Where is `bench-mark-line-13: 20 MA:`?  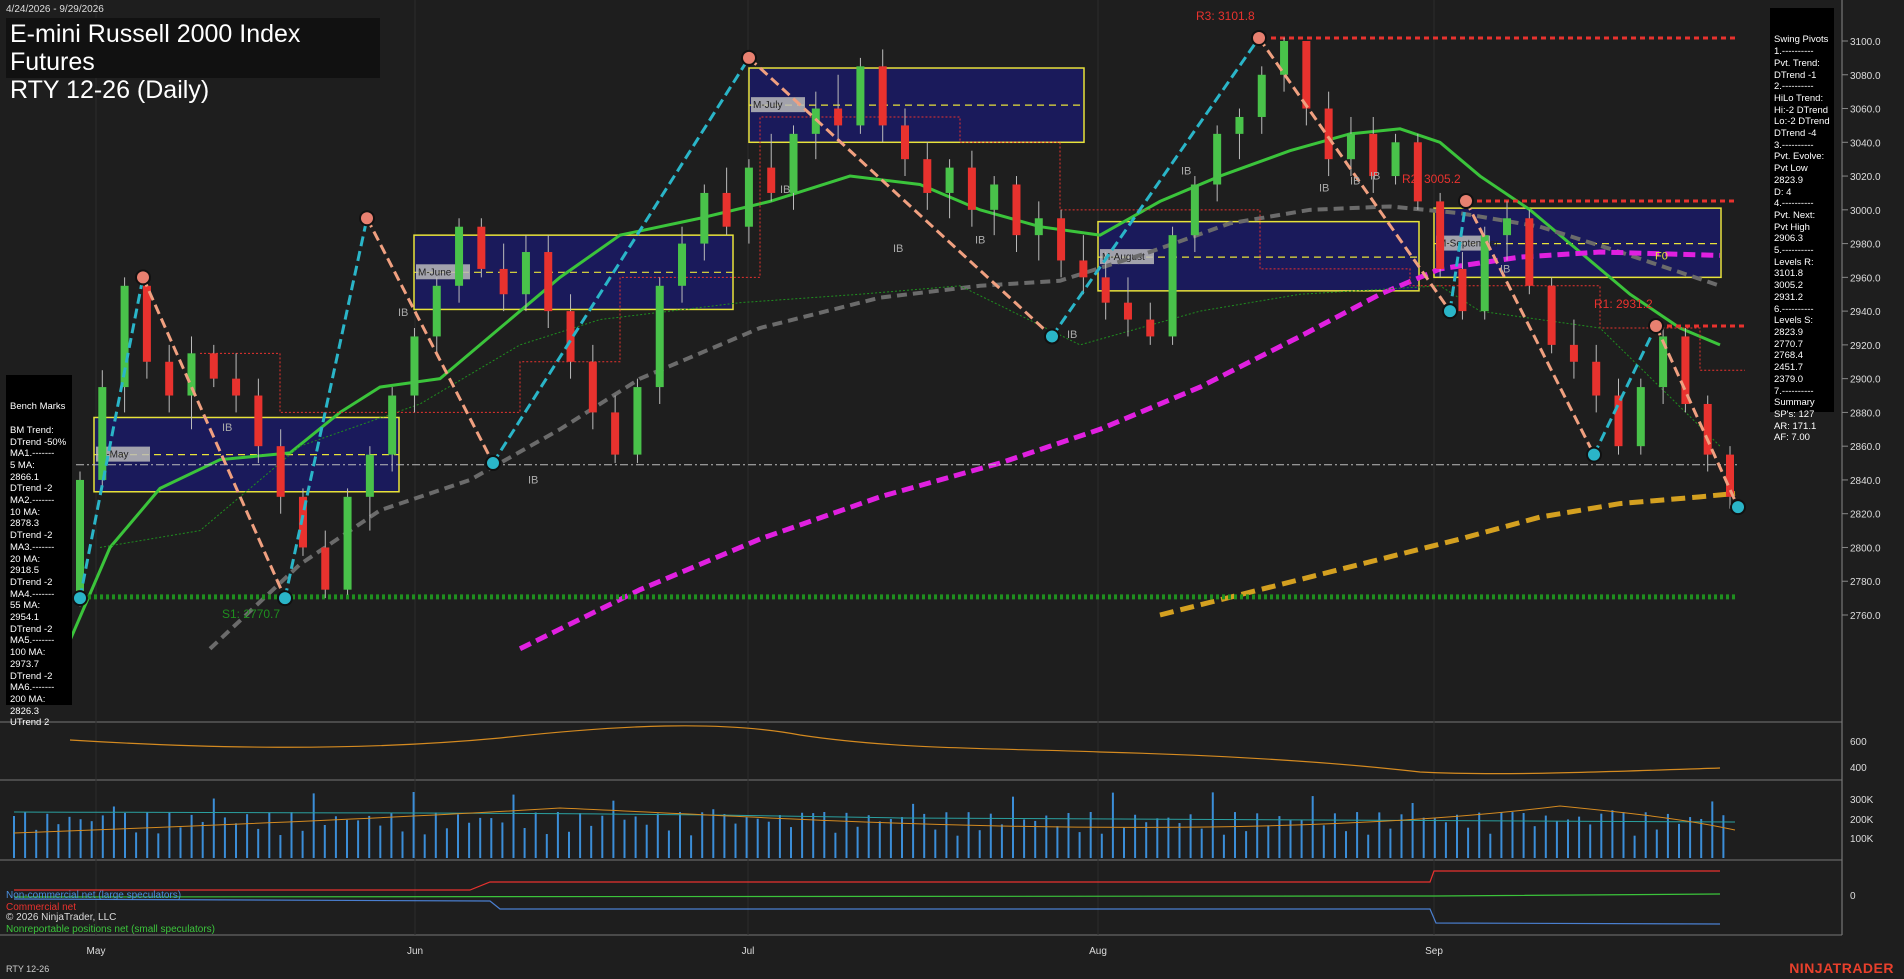
bench-mark-line-13: 20 MA: is located at coordinates (25, 559).